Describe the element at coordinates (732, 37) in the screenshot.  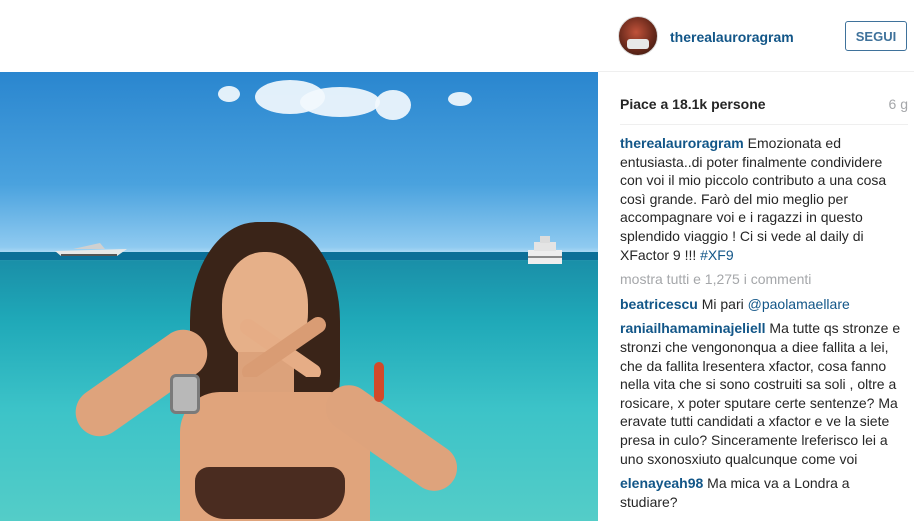
I see `username-link: therealauroragram` at that location.